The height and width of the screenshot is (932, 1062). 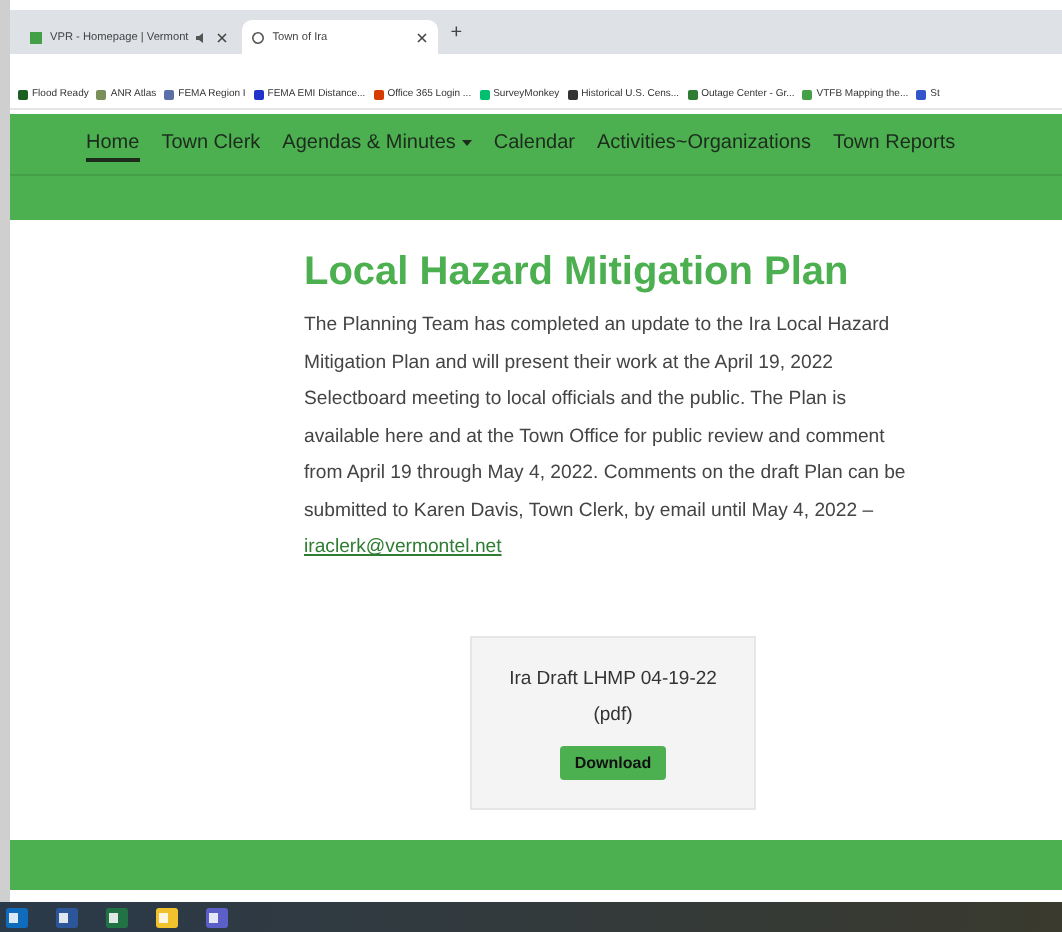 I want to click on file-name: Ira Draft LHMP 04-19-22, so click(x=613, y=679).